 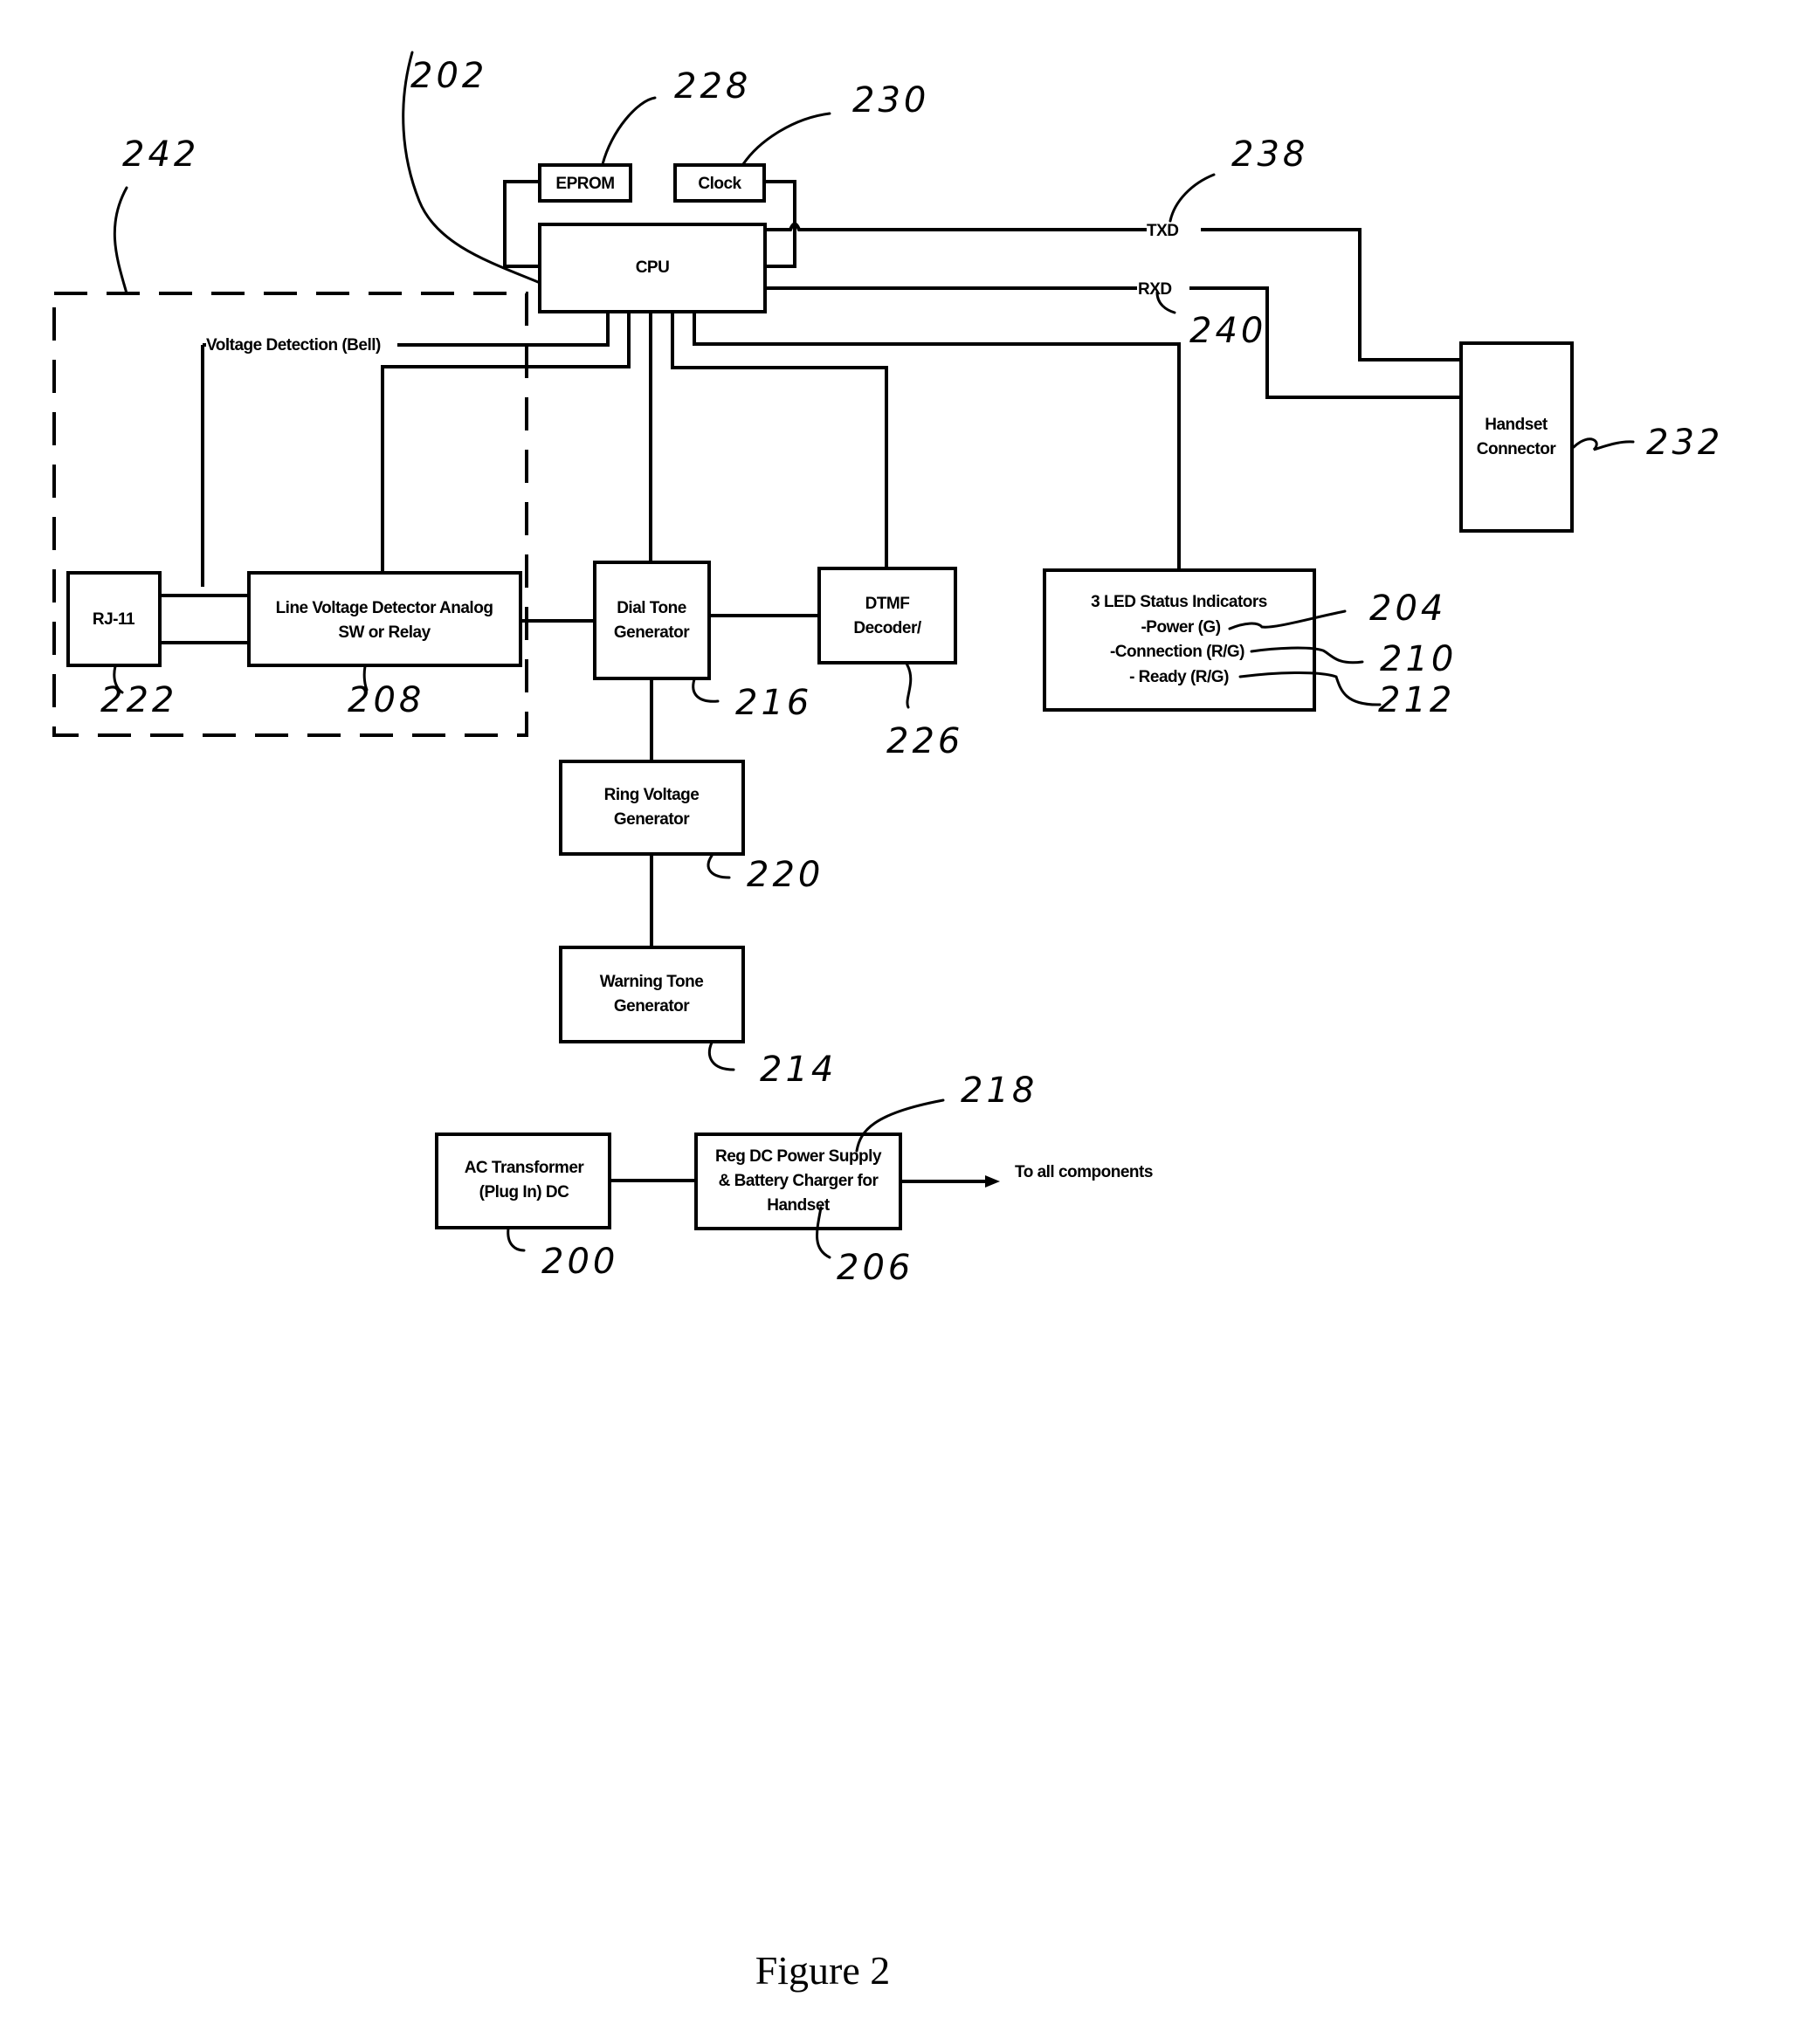 What do you see at coordinates (652, 632) in the screenshot?
I see `dial-tone-generator-label-2: Generator` at bounding box center [652, 632].